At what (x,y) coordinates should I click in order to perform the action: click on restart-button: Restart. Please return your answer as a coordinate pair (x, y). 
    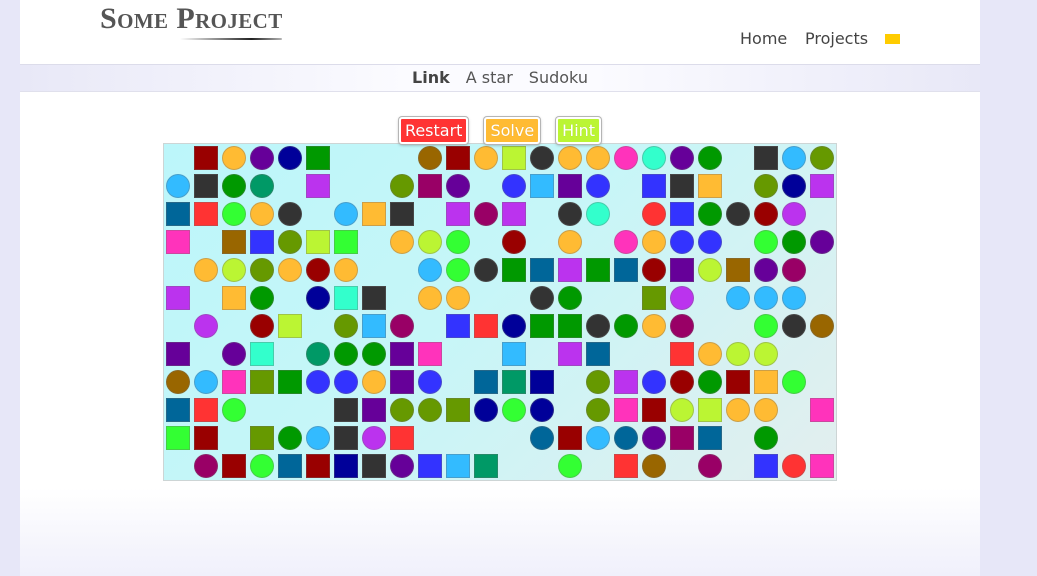
    Looking at the image, I should click on (433, 130).